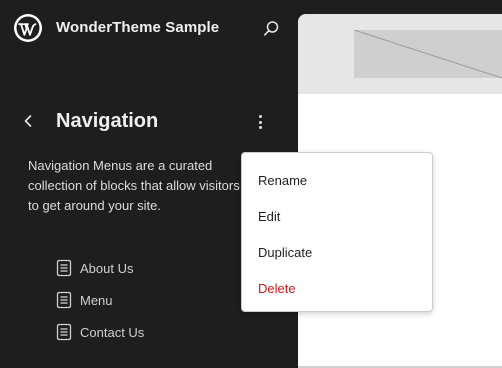  I want to click on navigation-menu-list: About Us Menu Contact Us, so click(156, 300).